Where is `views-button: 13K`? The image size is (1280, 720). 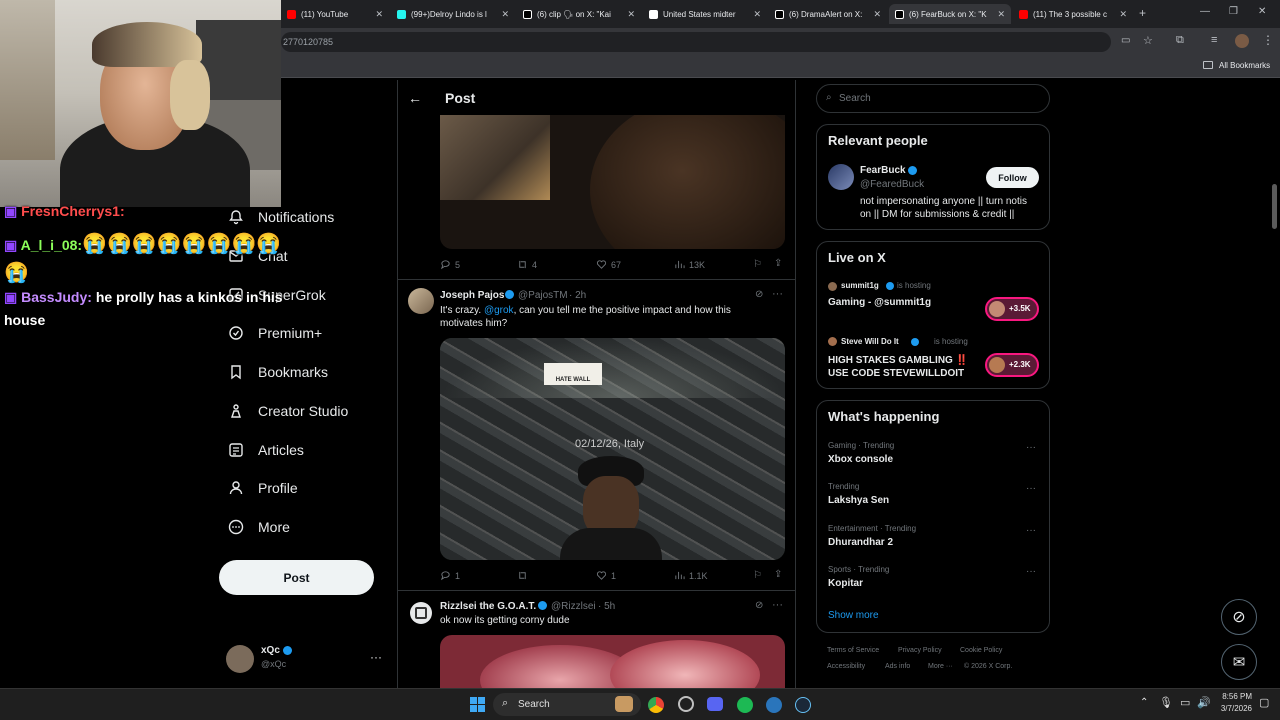 views-button: 13K is located at coordinates (689, 264).